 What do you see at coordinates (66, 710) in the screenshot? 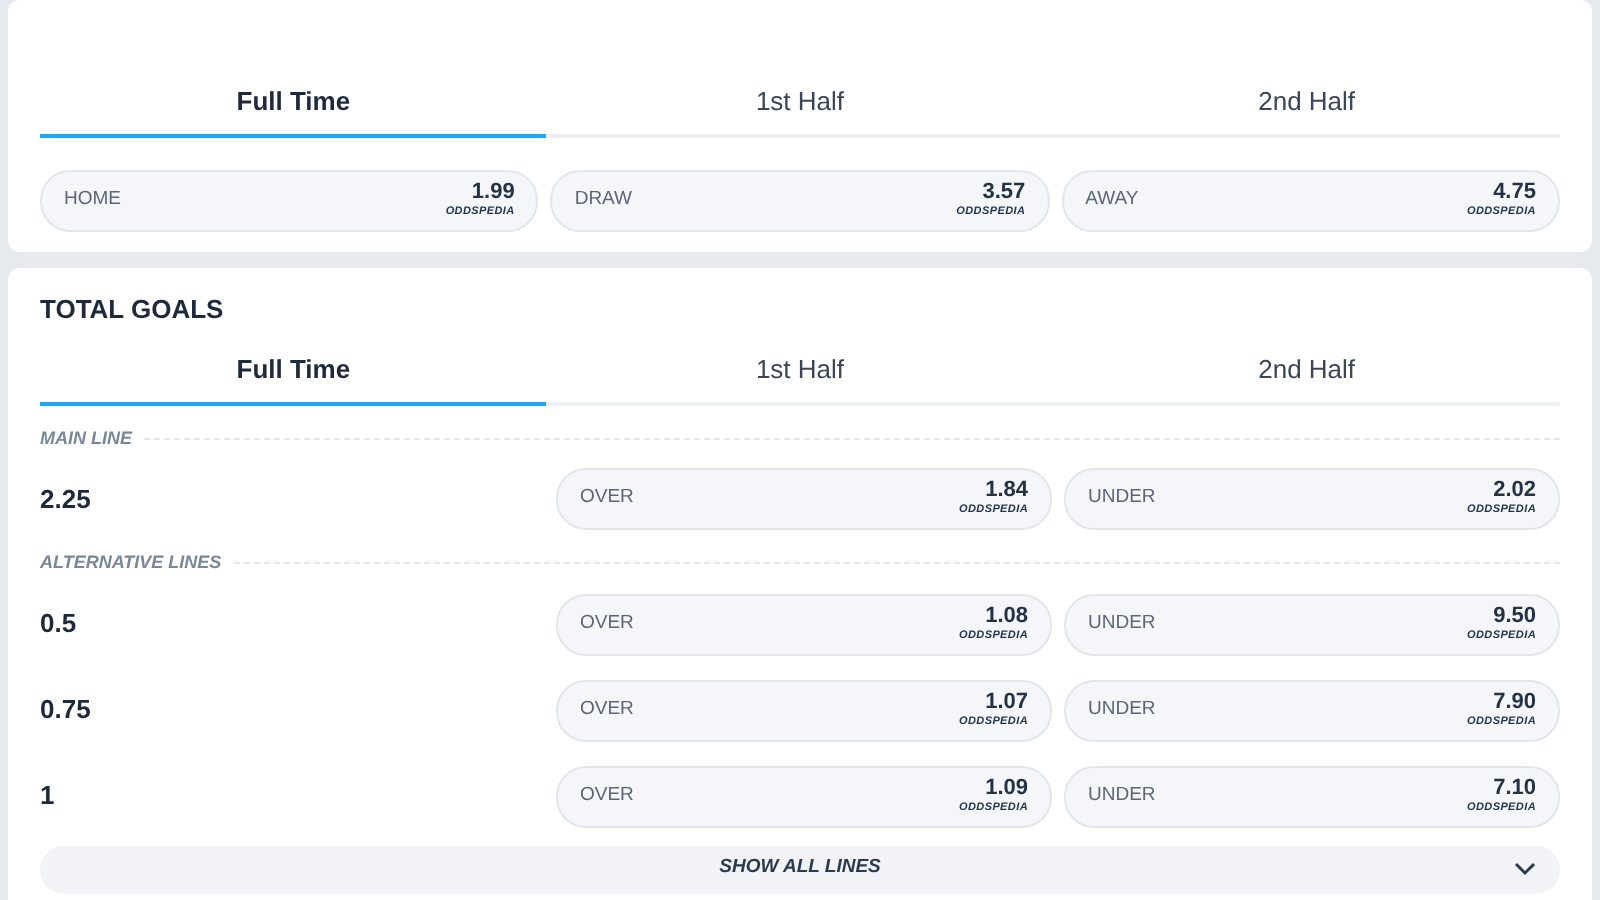
I see `line-value: 0.75` at bounding box center [66, 710].